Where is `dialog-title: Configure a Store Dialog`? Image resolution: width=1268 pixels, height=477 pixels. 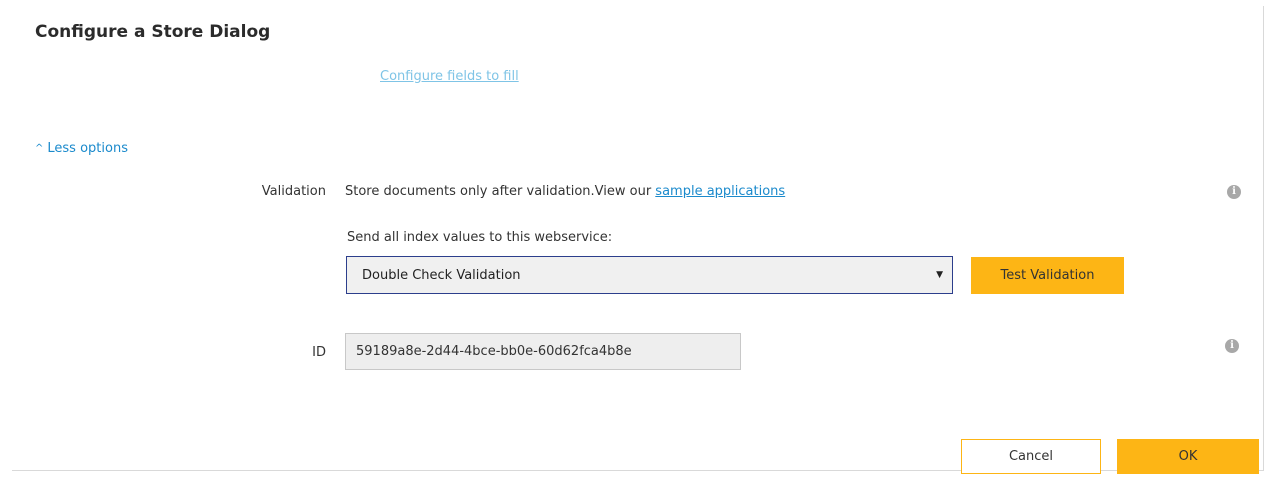
dialog-title: Configure a Store Dialog is located at coordinates (153, 32).